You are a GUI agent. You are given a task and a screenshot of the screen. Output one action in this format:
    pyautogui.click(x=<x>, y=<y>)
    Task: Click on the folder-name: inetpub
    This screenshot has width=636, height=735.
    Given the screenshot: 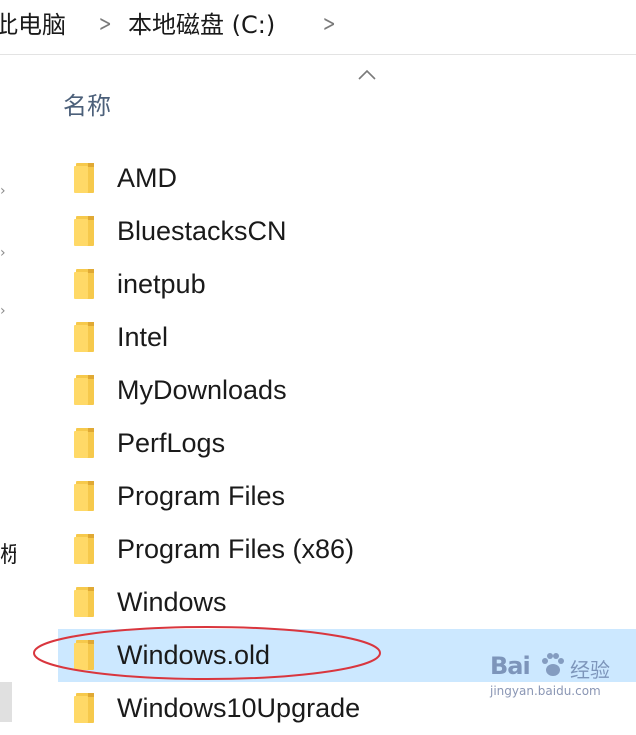 What is the action you would take?
    pyautogui.click(x=161, y=284)
    